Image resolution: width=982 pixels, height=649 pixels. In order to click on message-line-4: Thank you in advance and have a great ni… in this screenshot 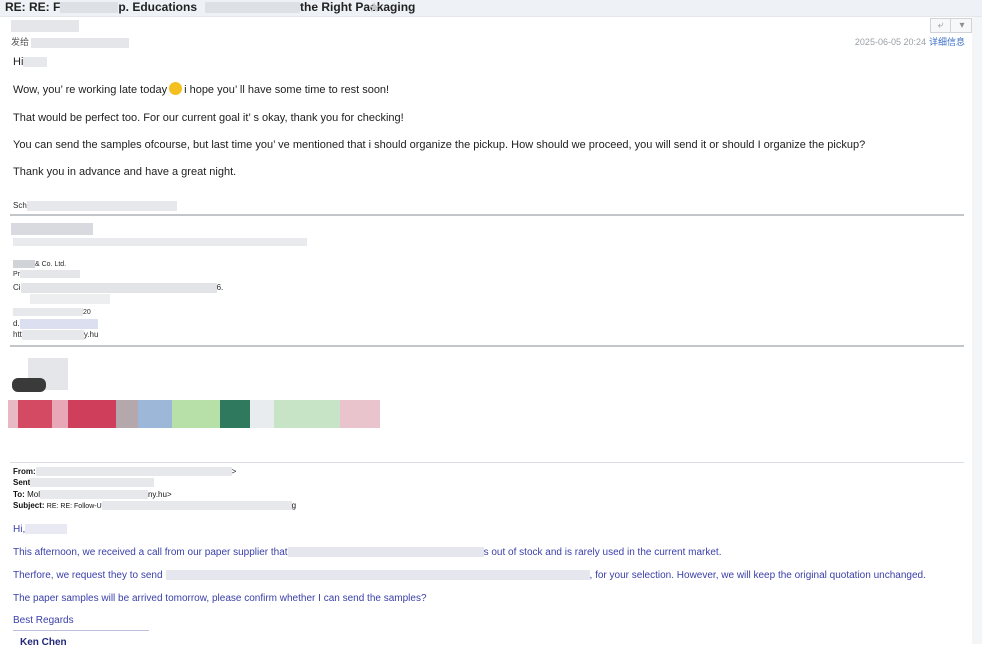, I will do `click(125, 172)`.